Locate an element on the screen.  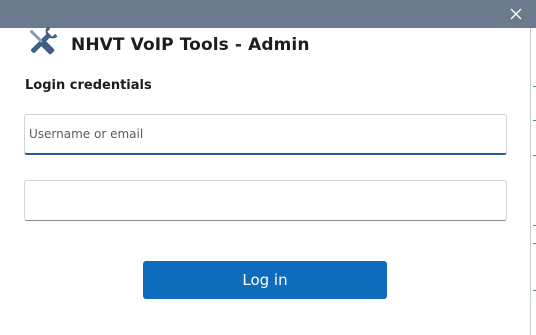
close-icon is located at coordinates (516, 14).